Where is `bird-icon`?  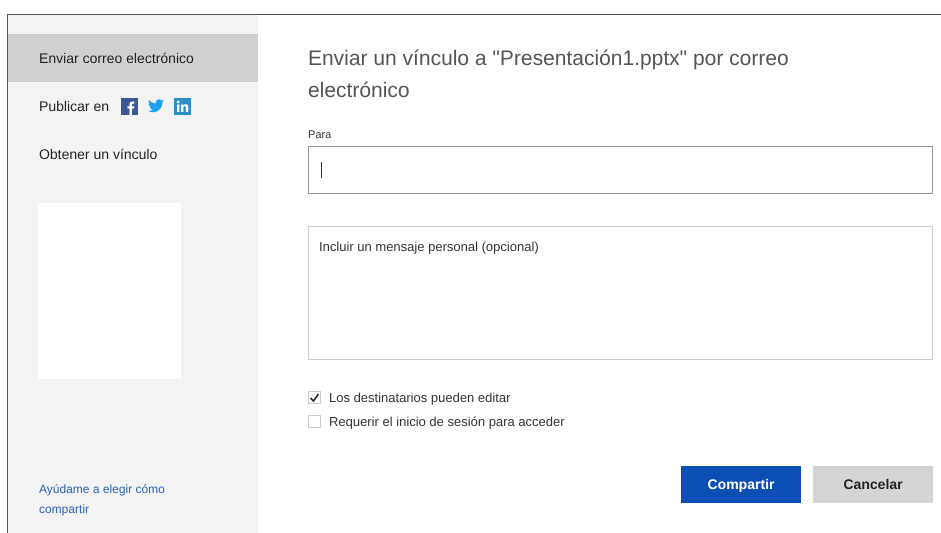
bird-icon is located at coordinates (156, 106).